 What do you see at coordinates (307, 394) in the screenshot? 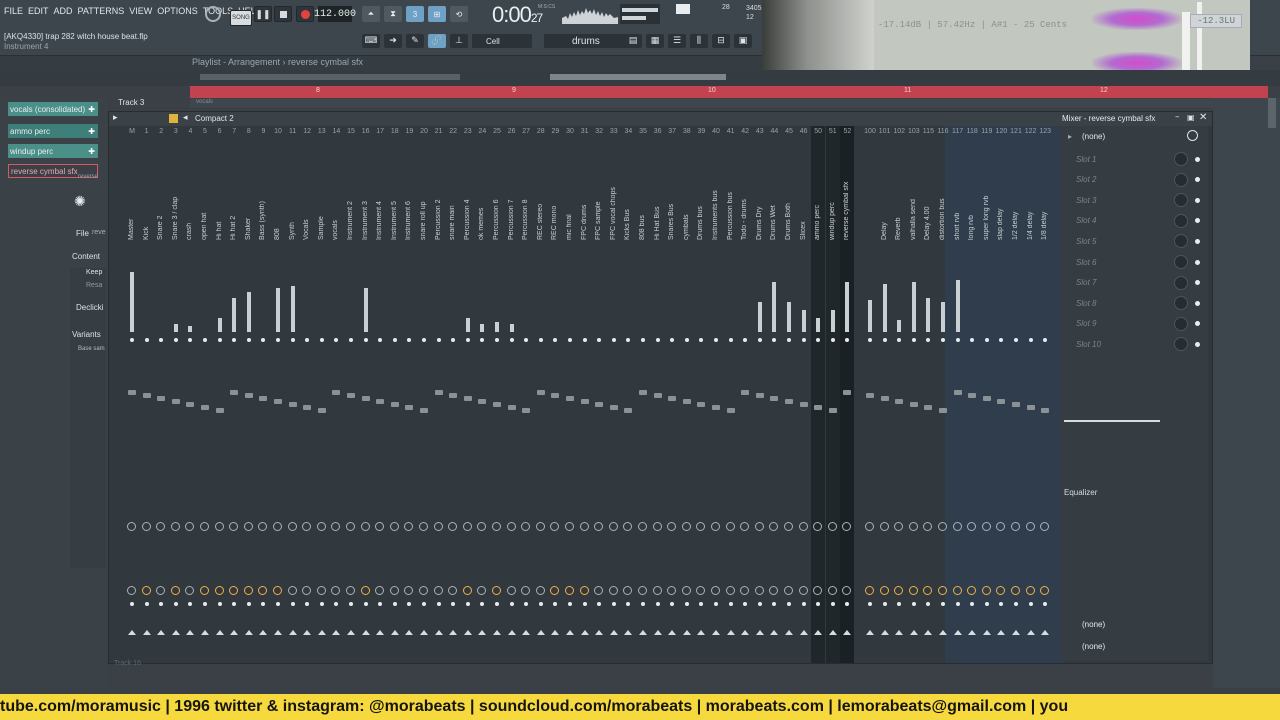
I see `mixer-track: 12 Vocals` at bounding box center [307, 394].